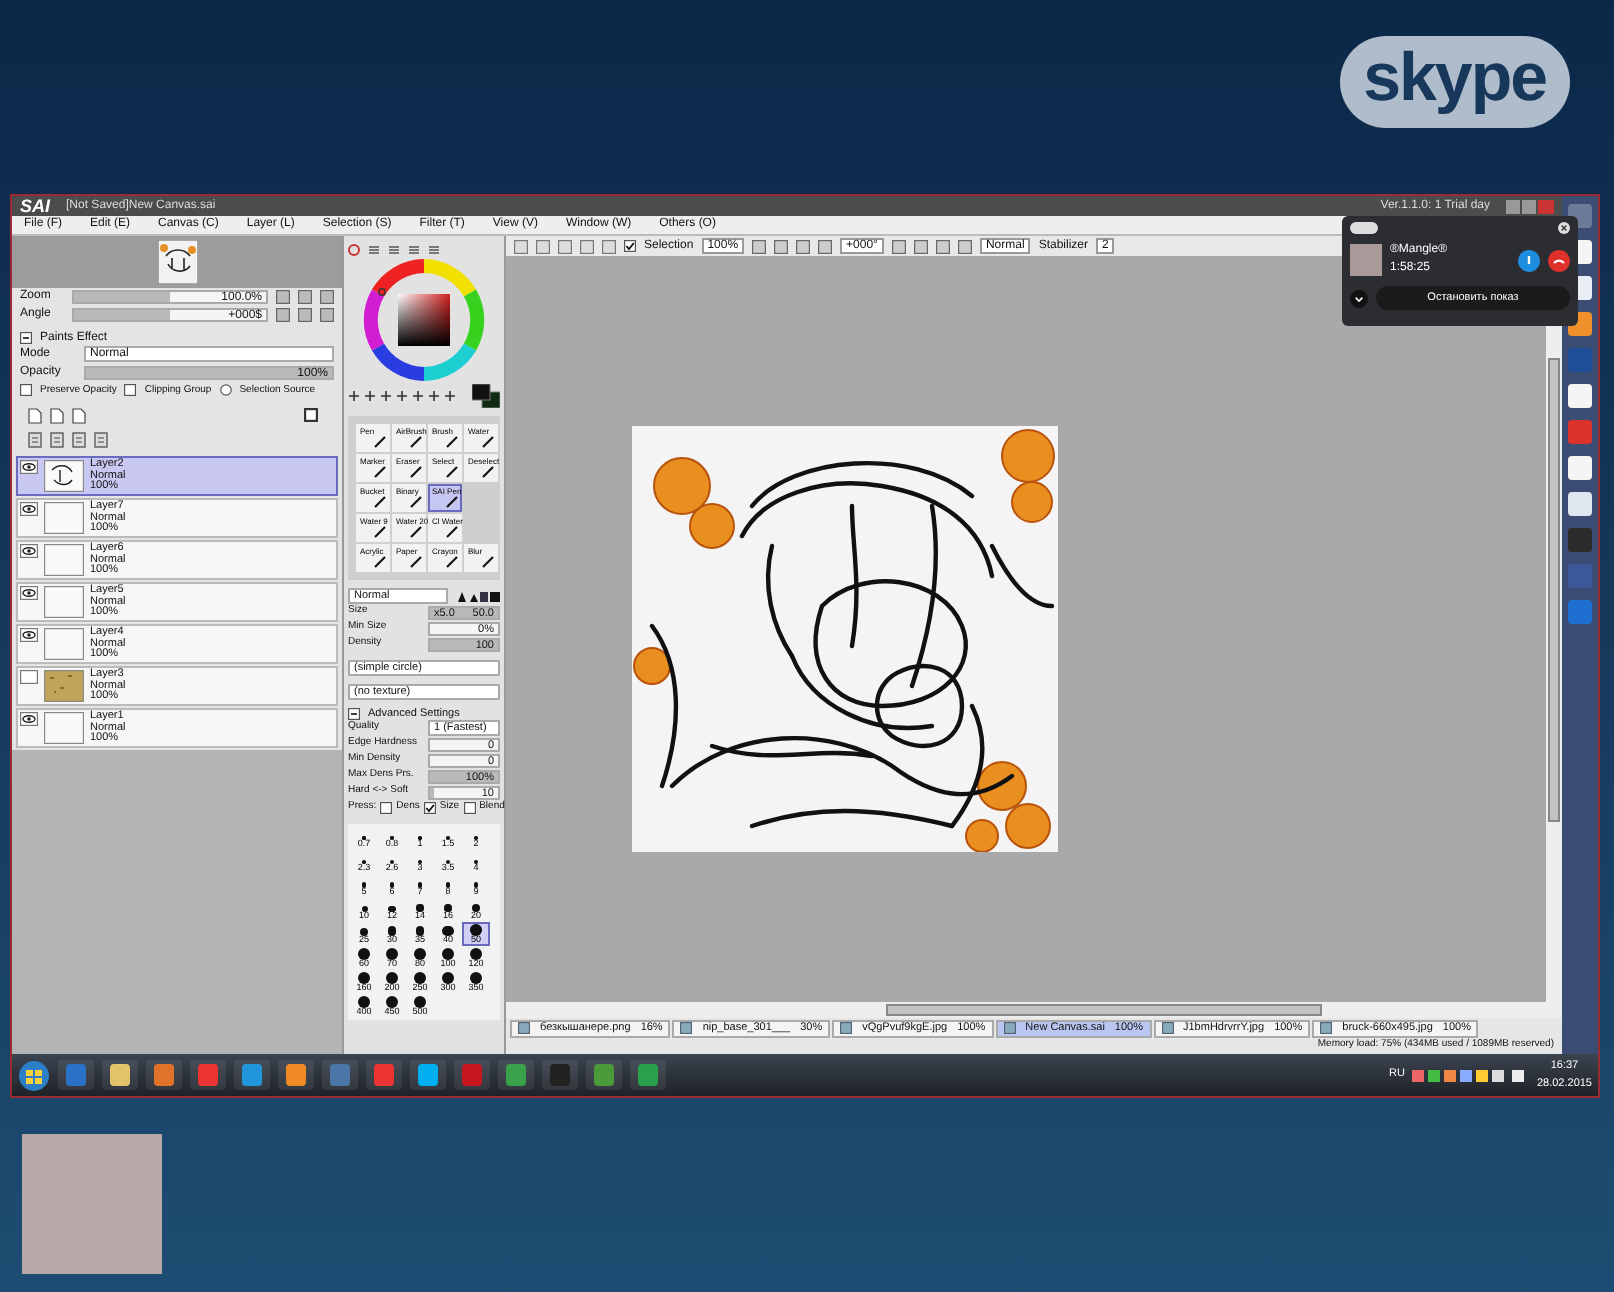  Describe the element at coordinates (1470, 1075) in the screenshot. I see `tray-icons` at that location.